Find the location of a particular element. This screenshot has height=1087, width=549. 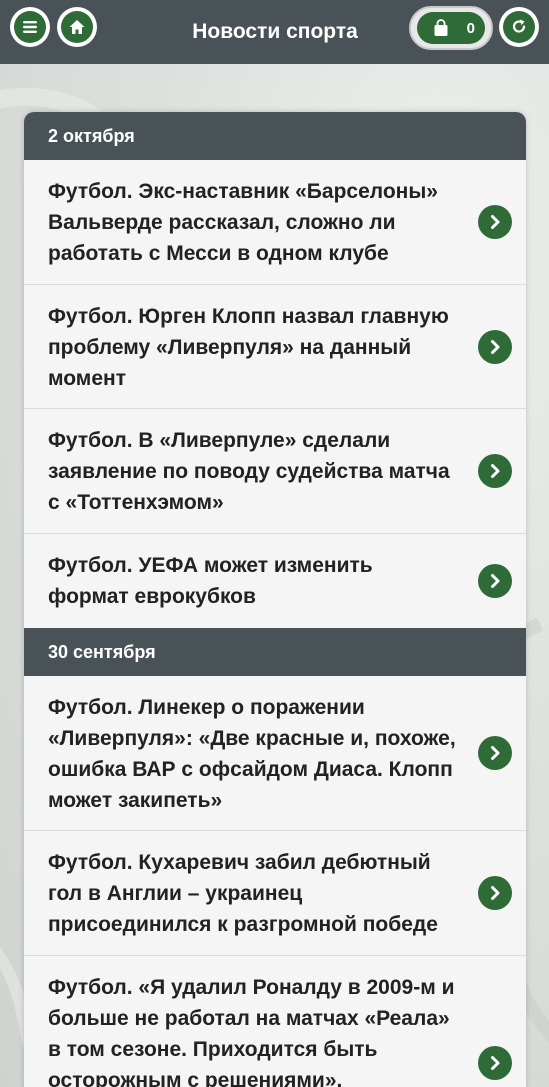

cart-button: 0 is located at coordinates (451, 28).